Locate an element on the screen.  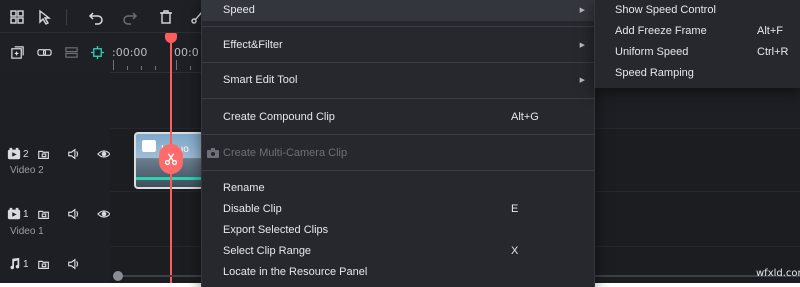
menu-item-smart-edit-tool: Smart Edit Tool ▶ is located at coordinates (398, 80).